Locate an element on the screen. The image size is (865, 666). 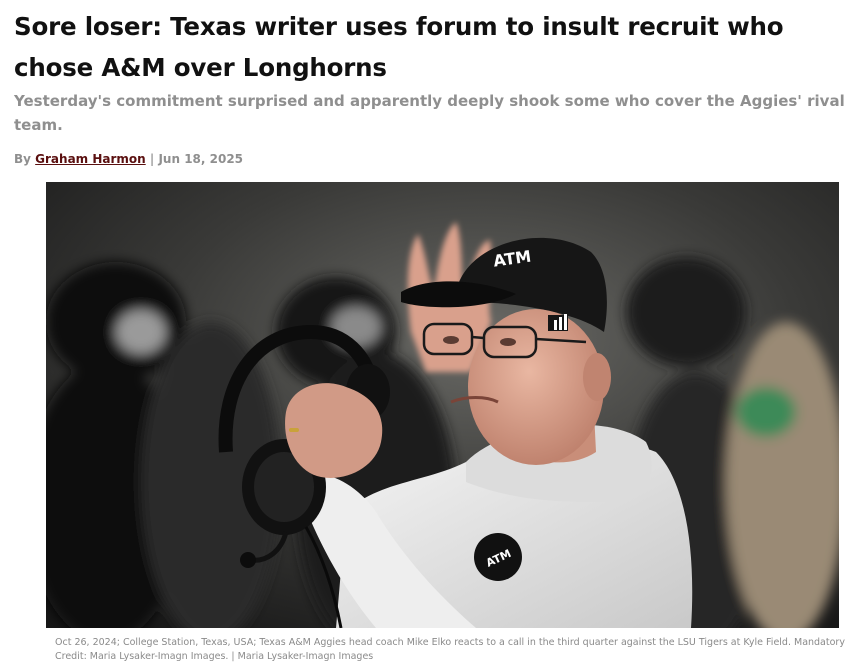
byline-prefix: By is located at coordinates (22, 159).